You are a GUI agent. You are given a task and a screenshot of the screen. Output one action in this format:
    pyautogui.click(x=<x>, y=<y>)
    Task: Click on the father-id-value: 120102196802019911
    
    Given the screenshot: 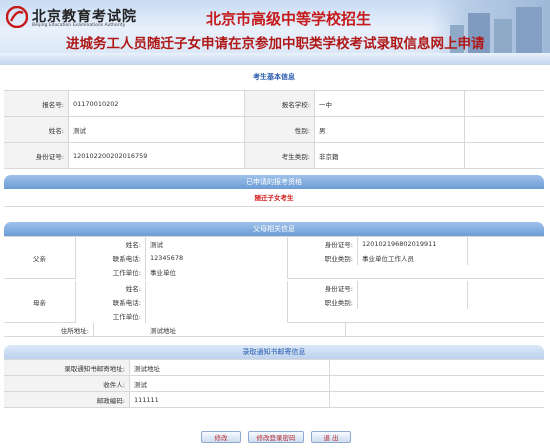 What is the action you would take?
    pyautogui.click(x=413, y=244)
    